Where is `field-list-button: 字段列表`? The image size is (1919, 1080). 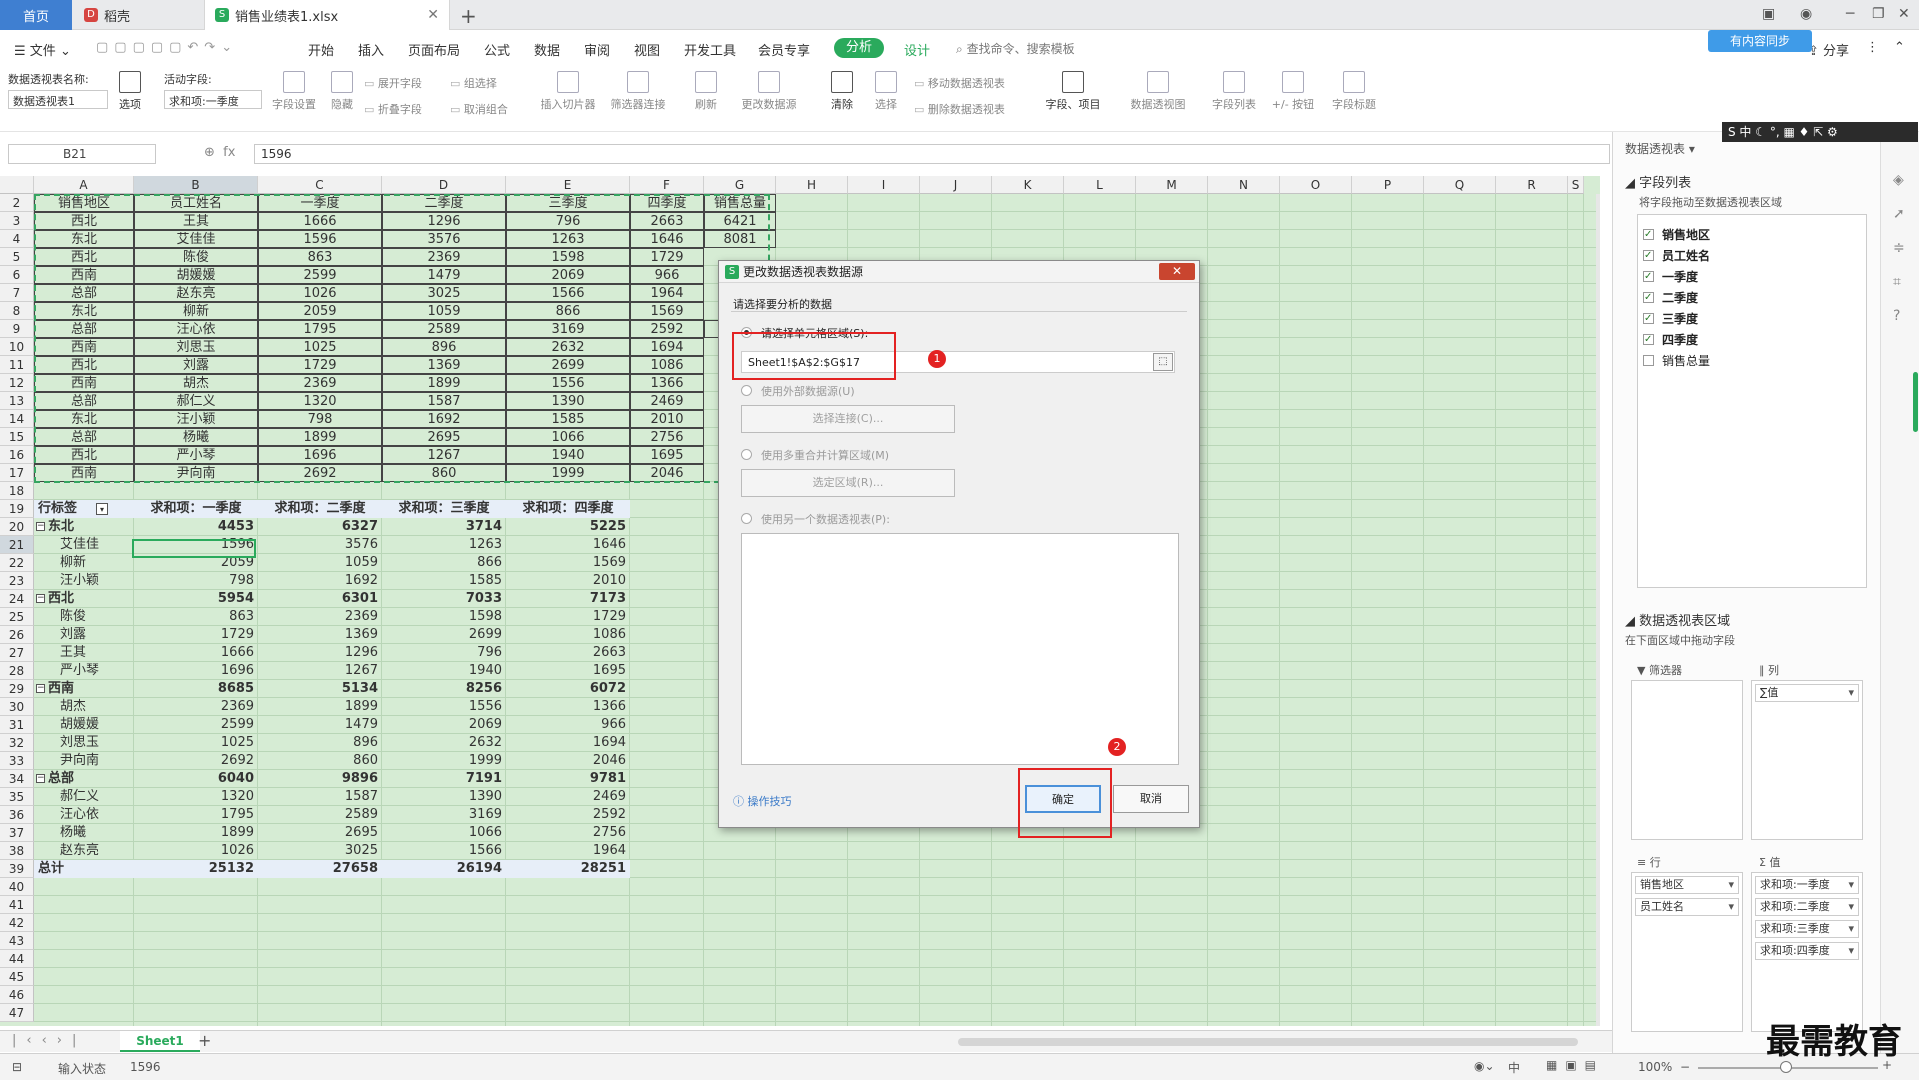
field-list-button: 字段列表 is located at coordinates (1234, 91).